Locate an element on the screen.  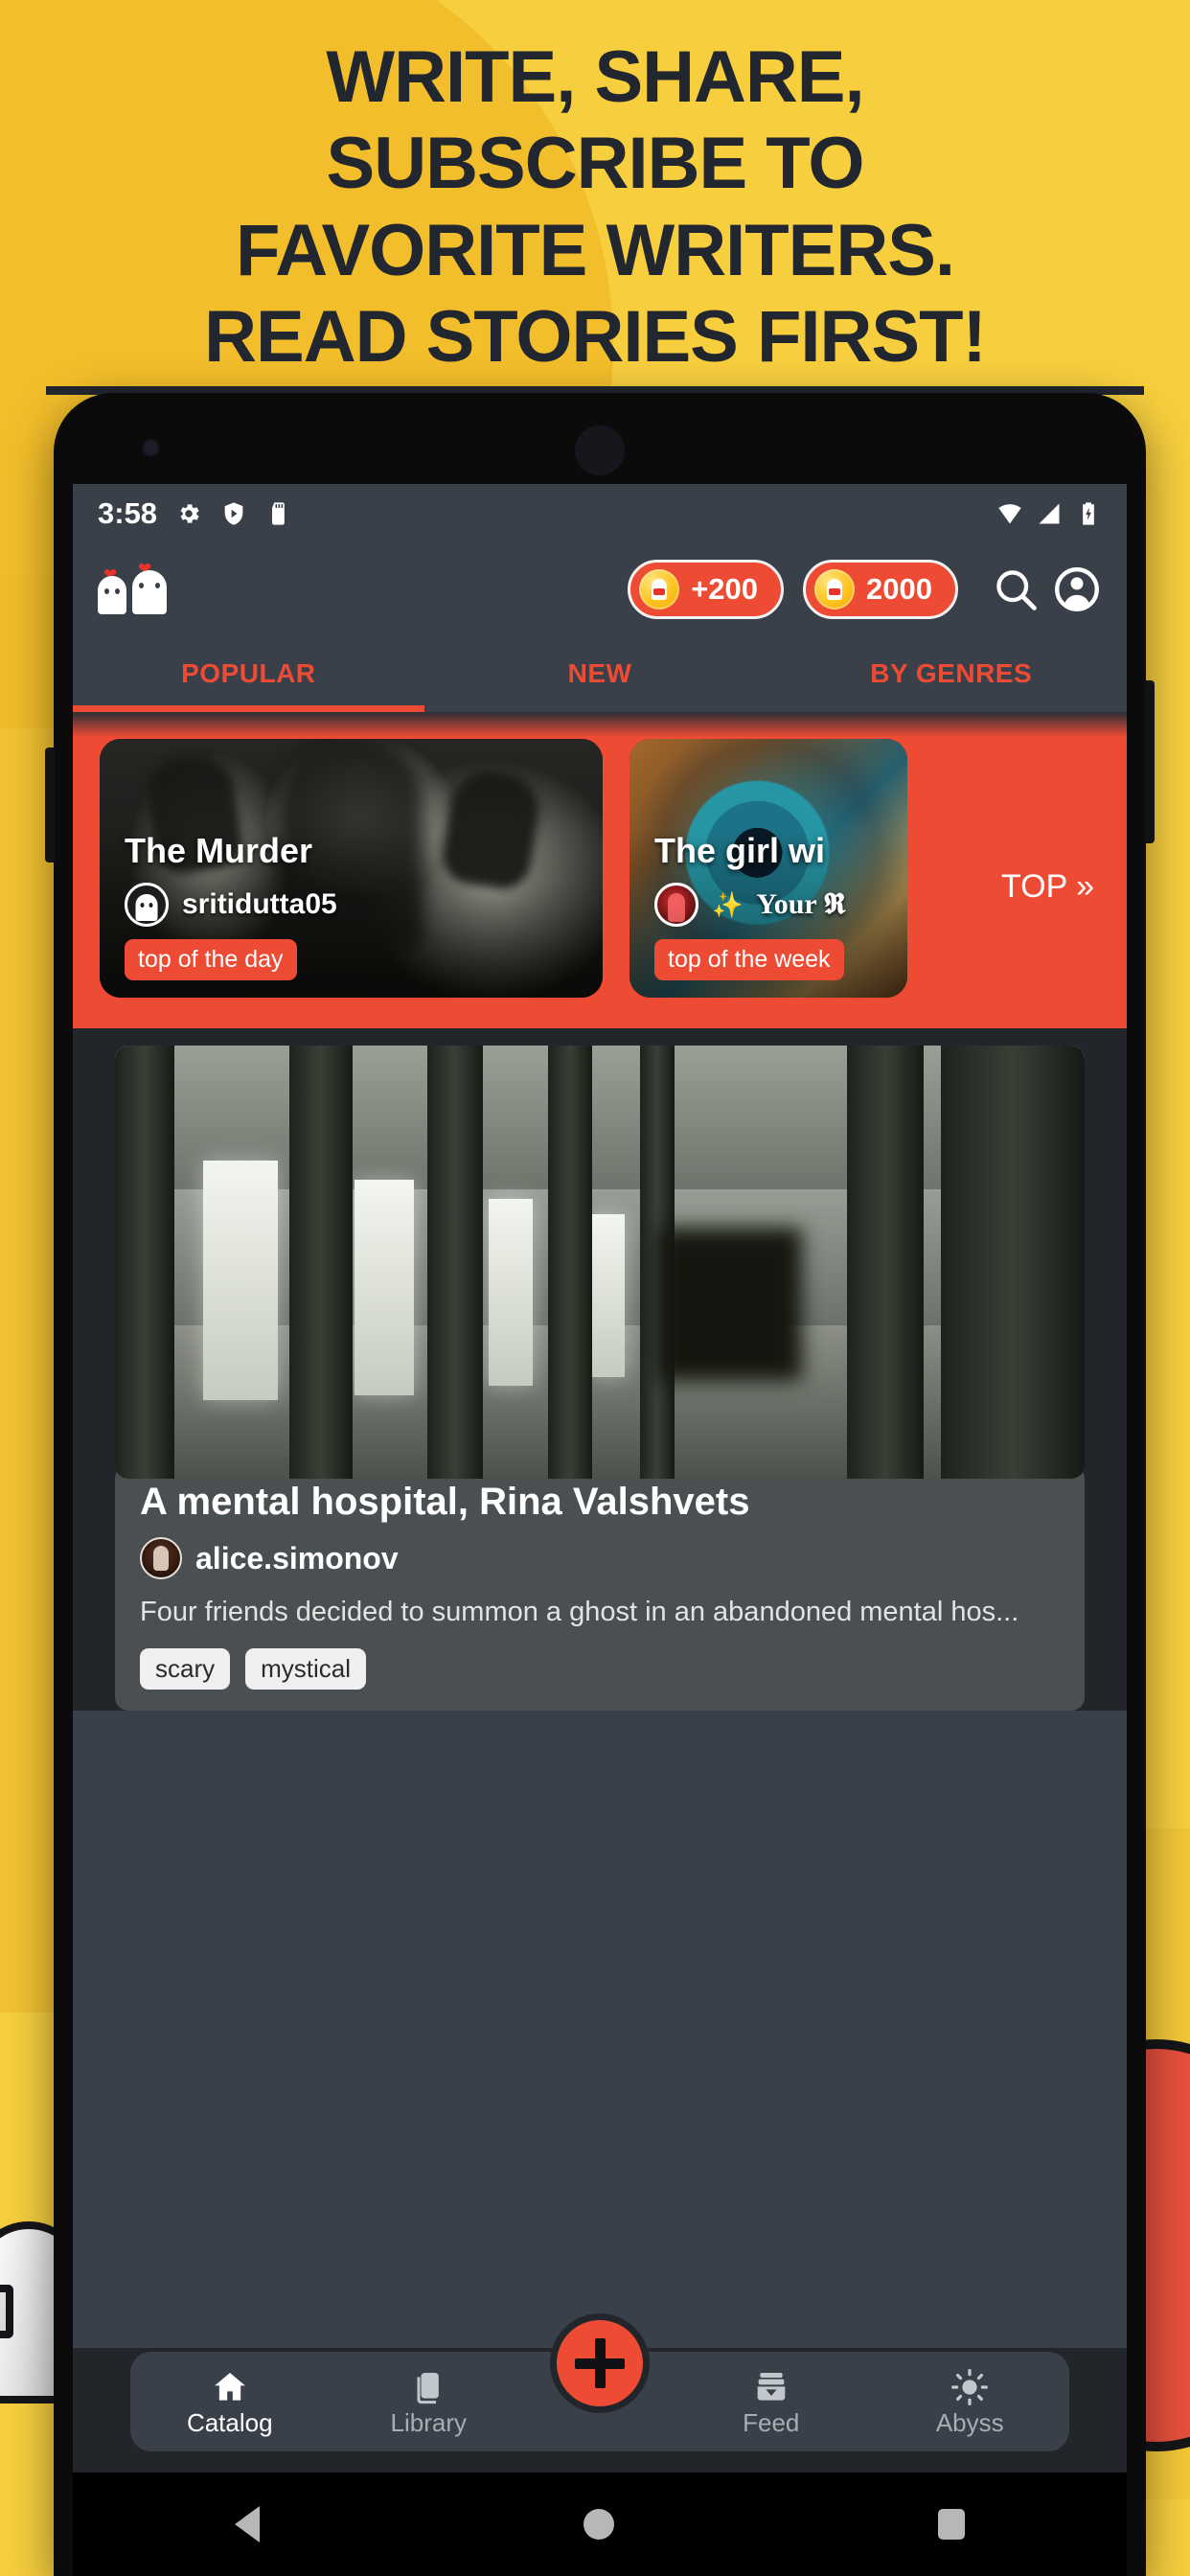
tab-by-genres-label: BY GENRES is located at coordinates (952, 673).